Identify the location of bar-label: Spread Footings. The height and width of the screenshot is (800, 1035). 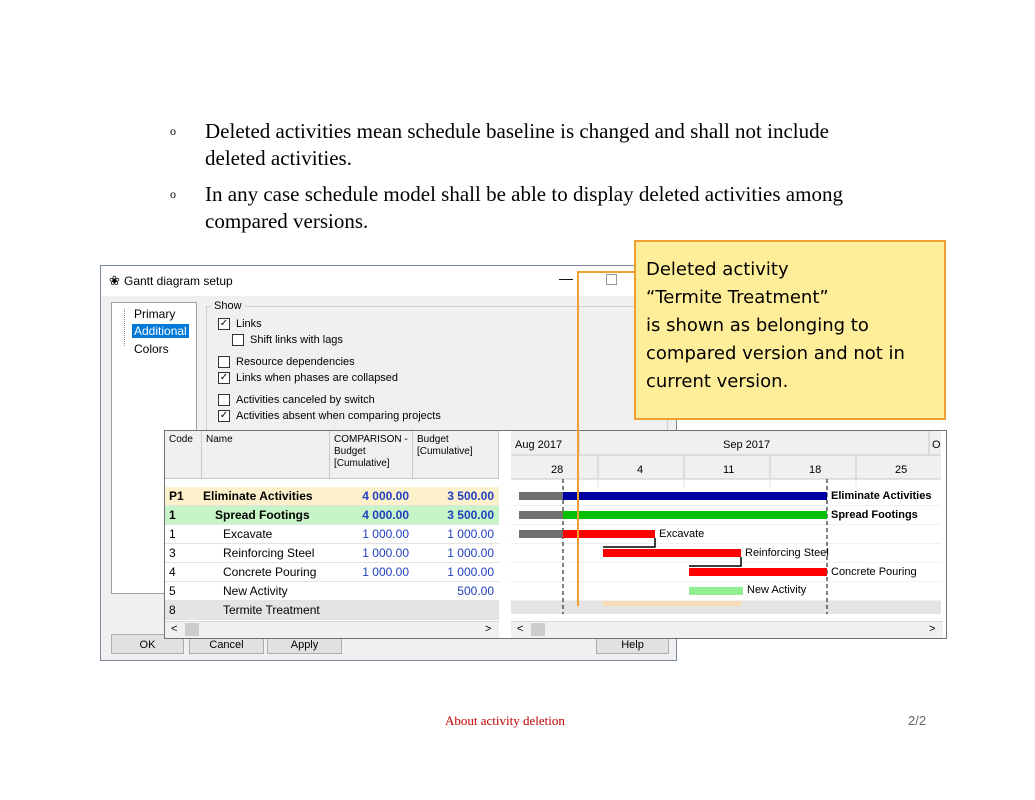
(874, 515).